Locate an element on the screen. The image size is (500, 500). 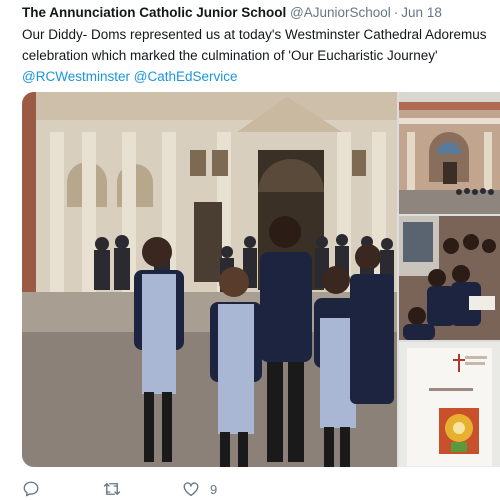
like-count: 9 is located at coordinates (214, 489).